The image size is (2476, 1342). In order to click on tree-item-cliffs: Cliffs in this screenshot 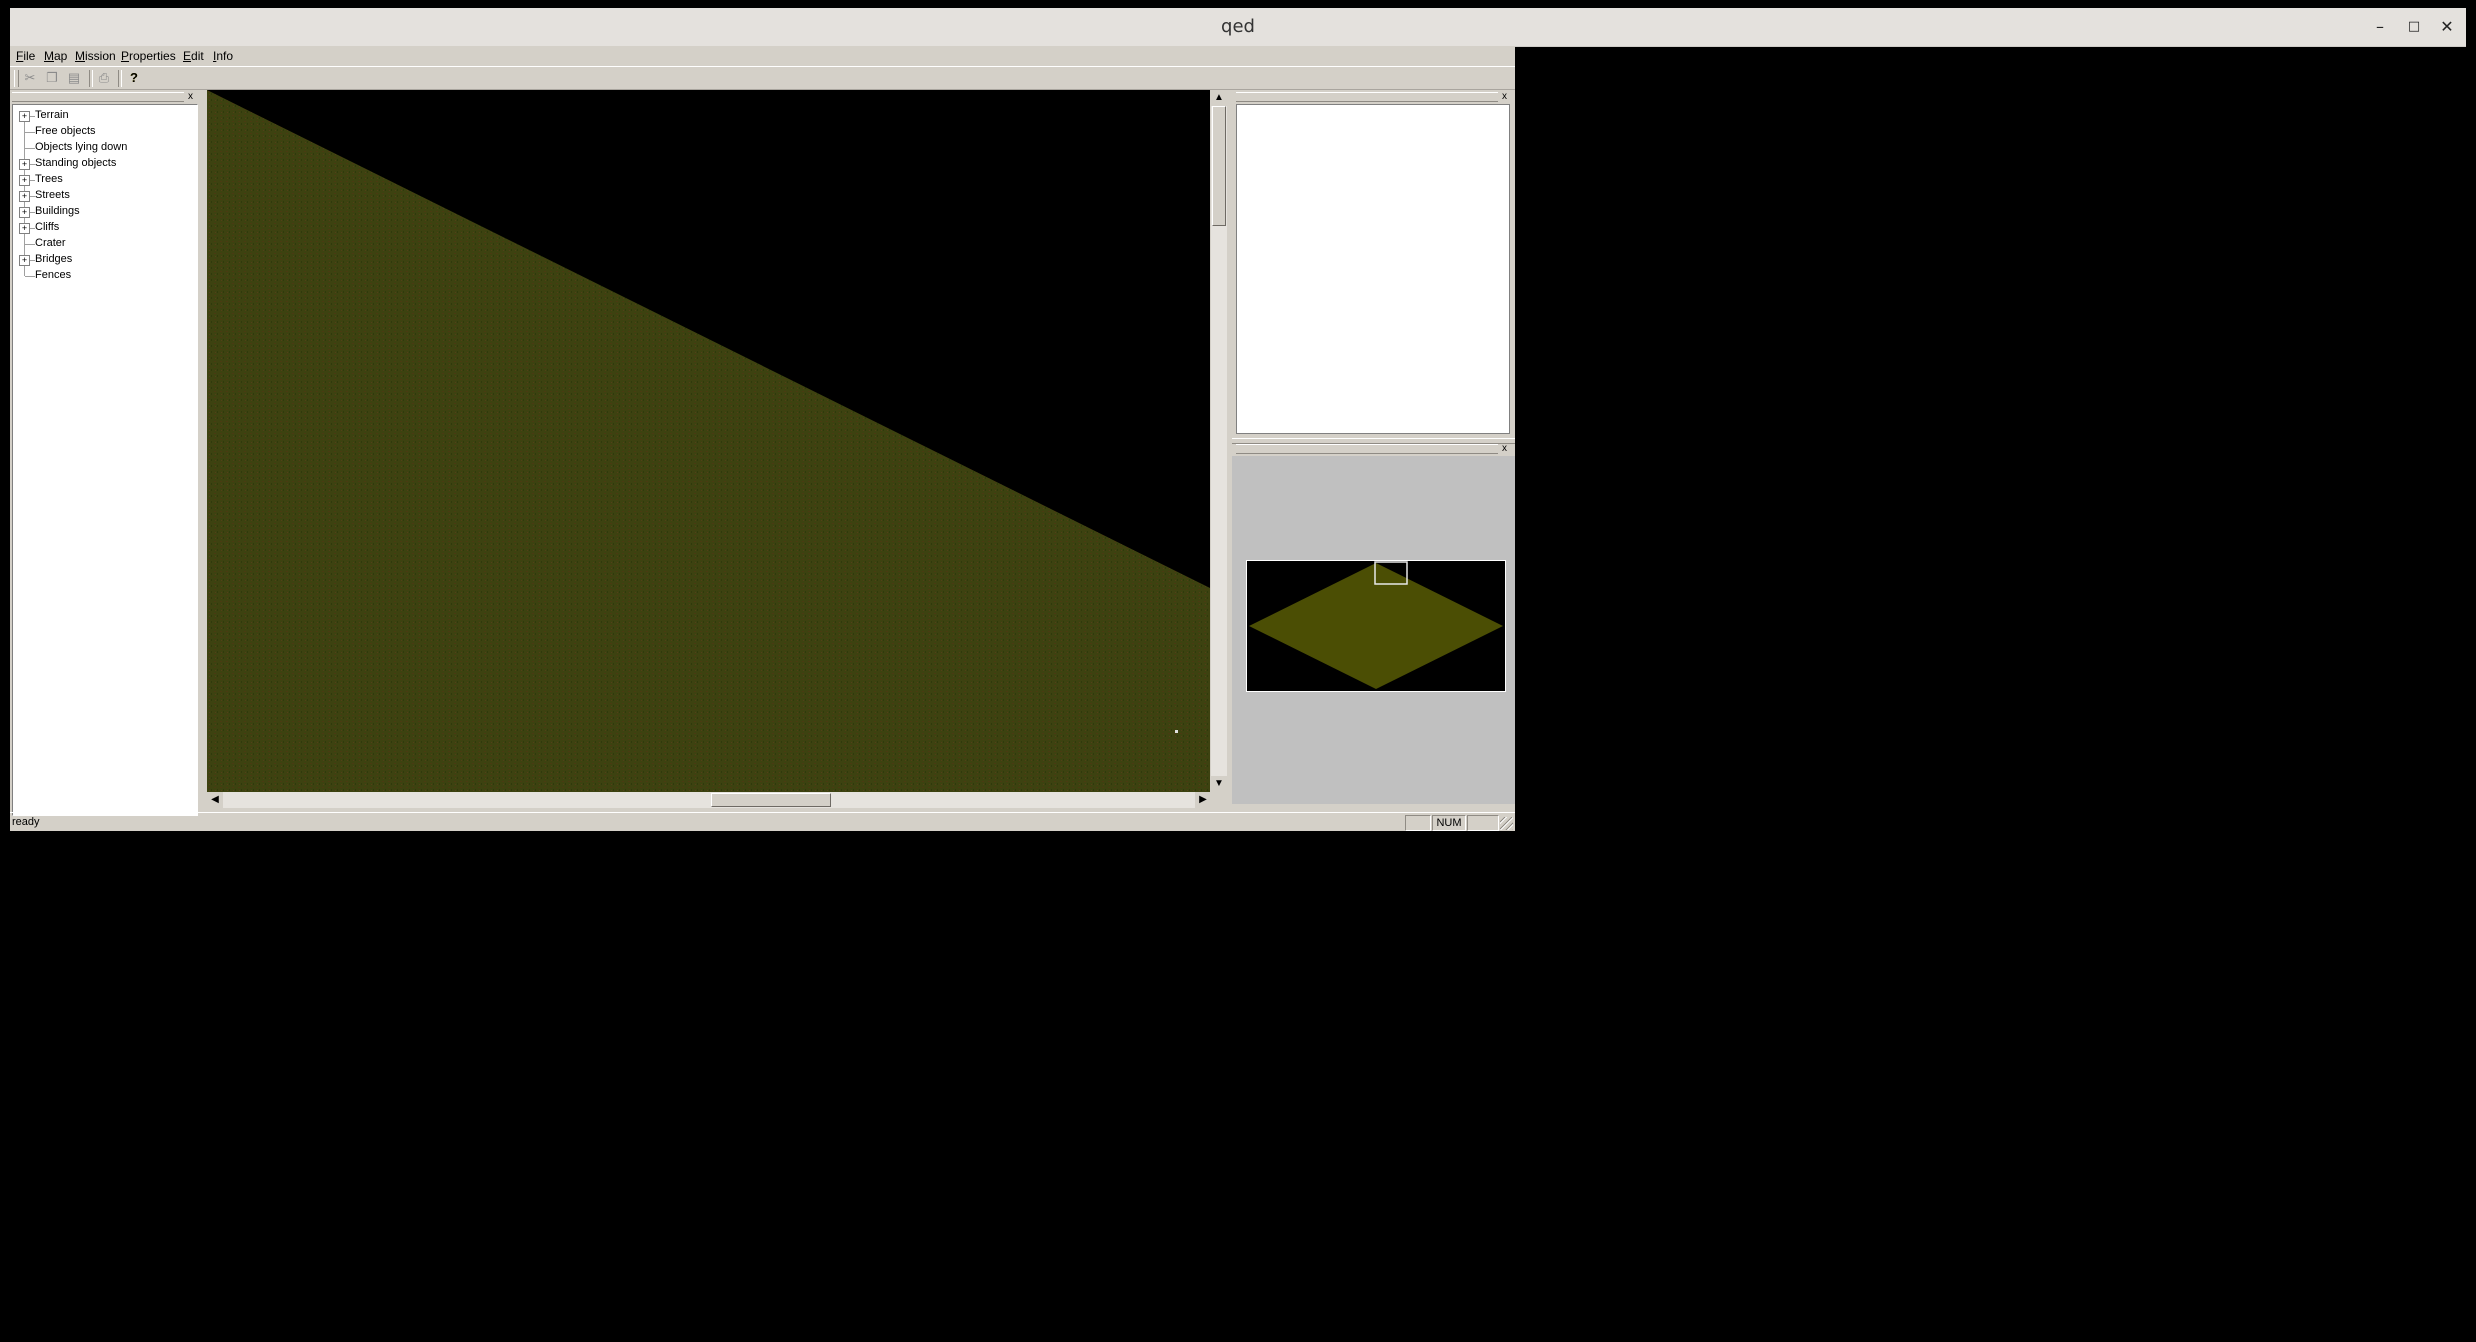, I will do `click(47, 227)`.